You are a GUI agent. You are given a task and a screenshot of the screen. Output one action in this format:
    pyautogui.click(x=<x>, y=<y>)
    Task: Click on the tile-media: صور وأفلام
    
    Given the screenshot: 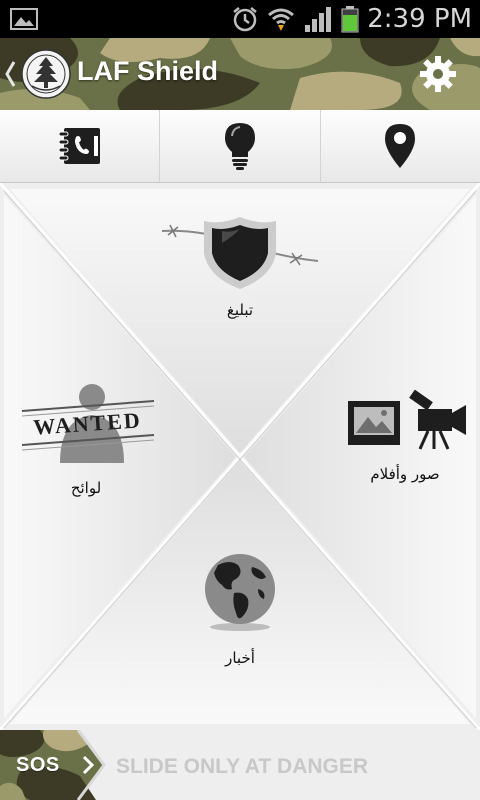 What is the action you would take?
    pyautogui.click(x=405, y=436)
    